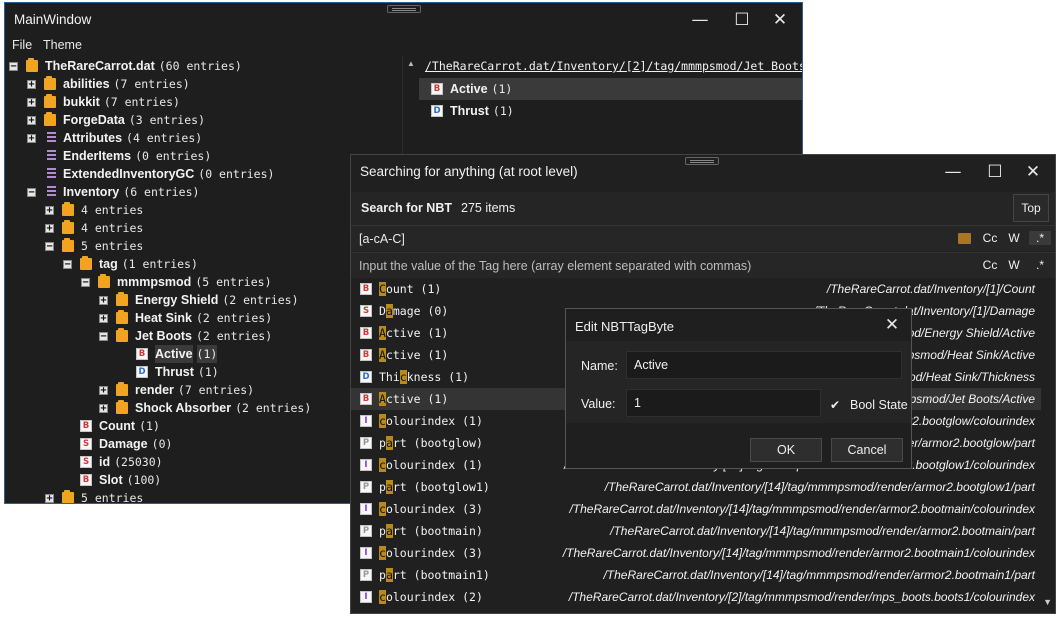  I want to click on tree-node: S Damage (0), so click(117, 444).